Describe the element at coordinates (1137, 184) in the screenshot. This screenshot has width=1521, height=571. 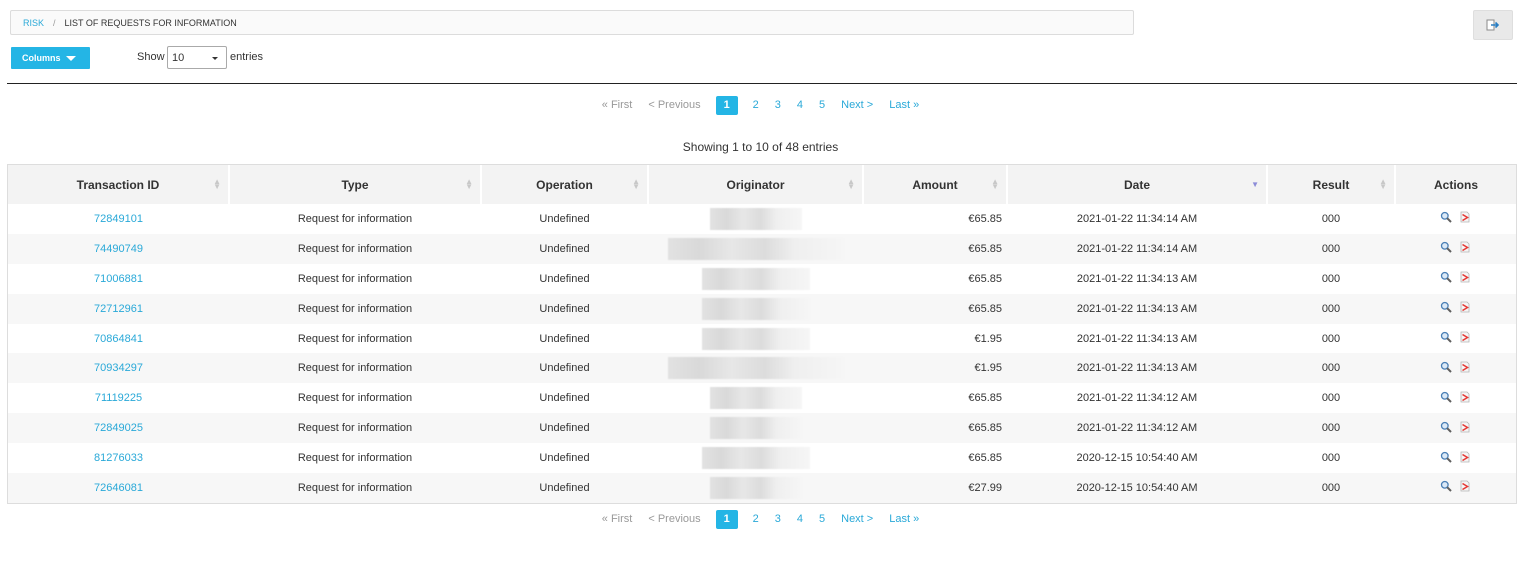
I see `header-date: Date ▼` at that location.